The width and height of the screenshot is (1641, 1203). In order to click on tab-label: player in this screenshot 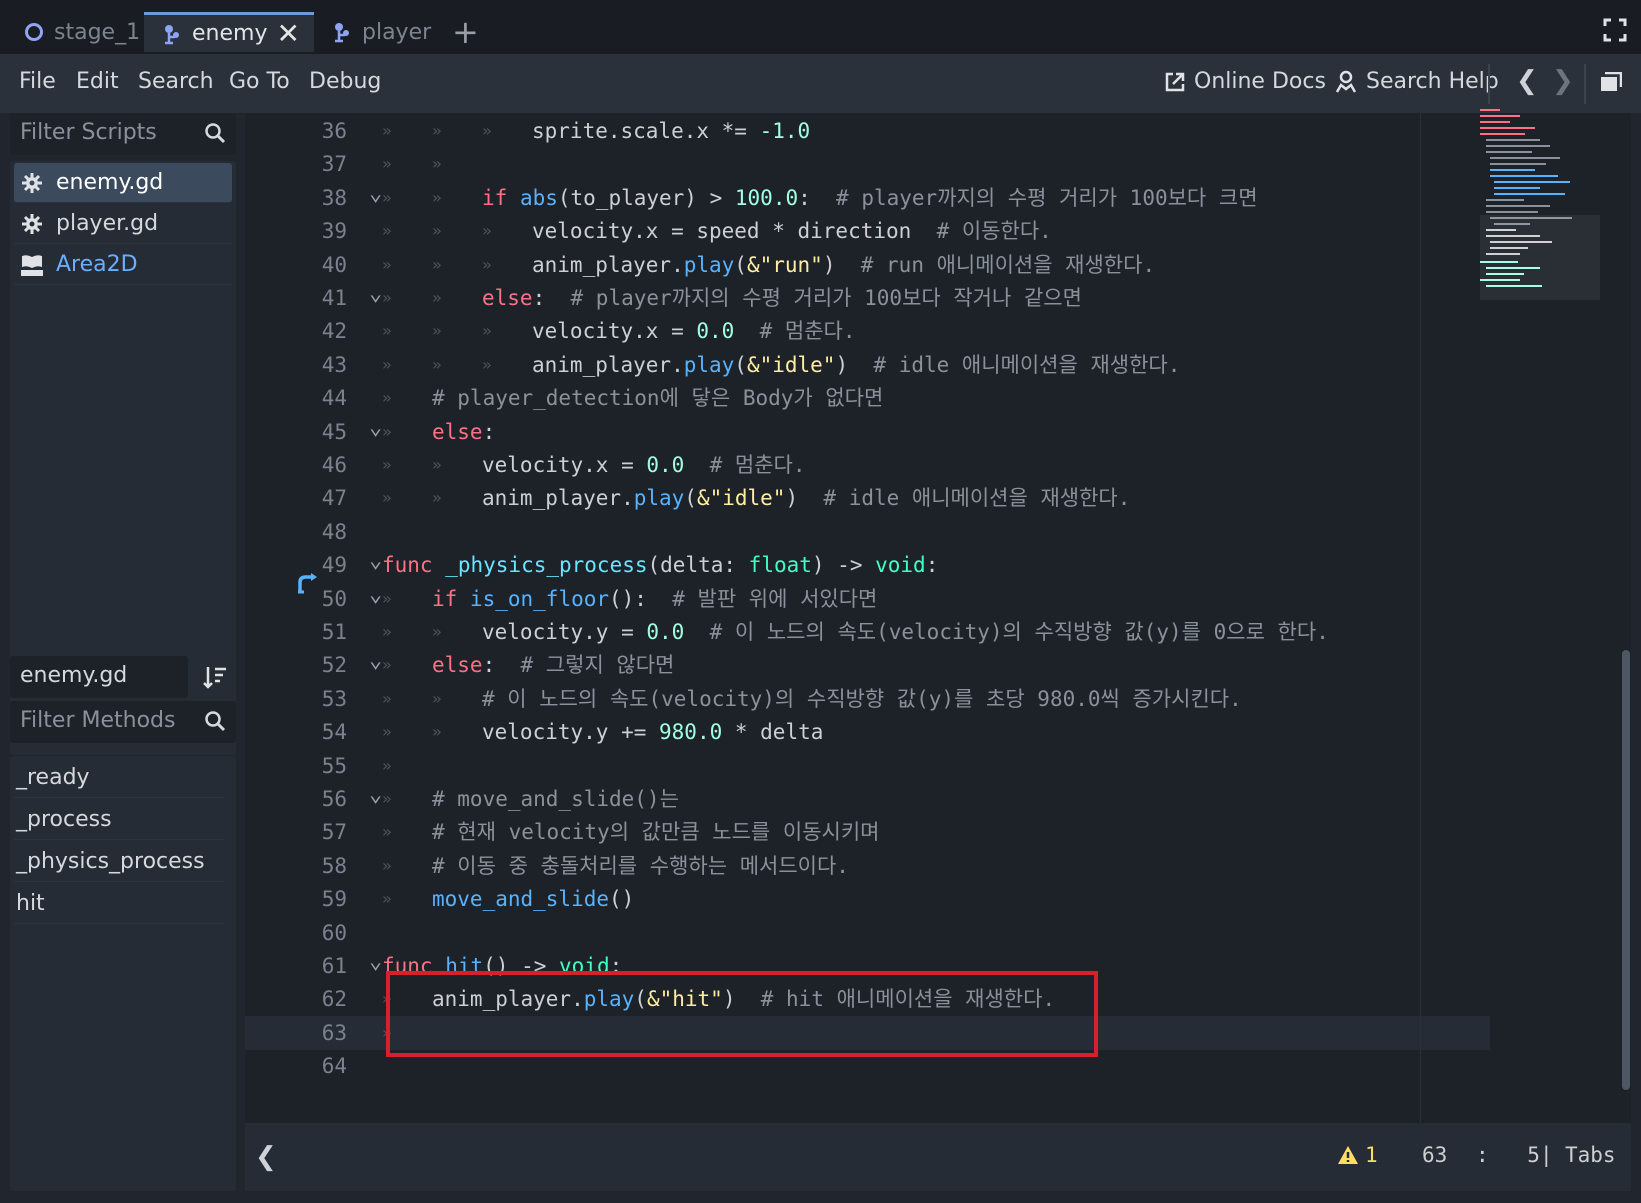, I will do `click(397, 32)`.